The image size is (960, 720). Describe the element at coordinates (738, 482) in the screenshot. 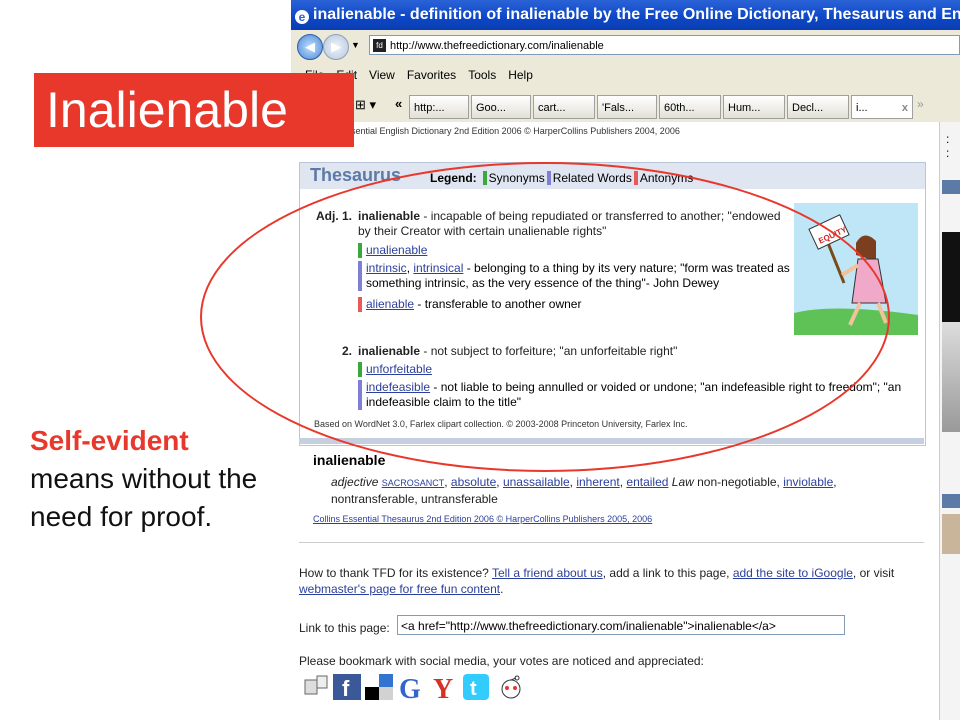

I see `law-text: non-negotiable,` at that location.